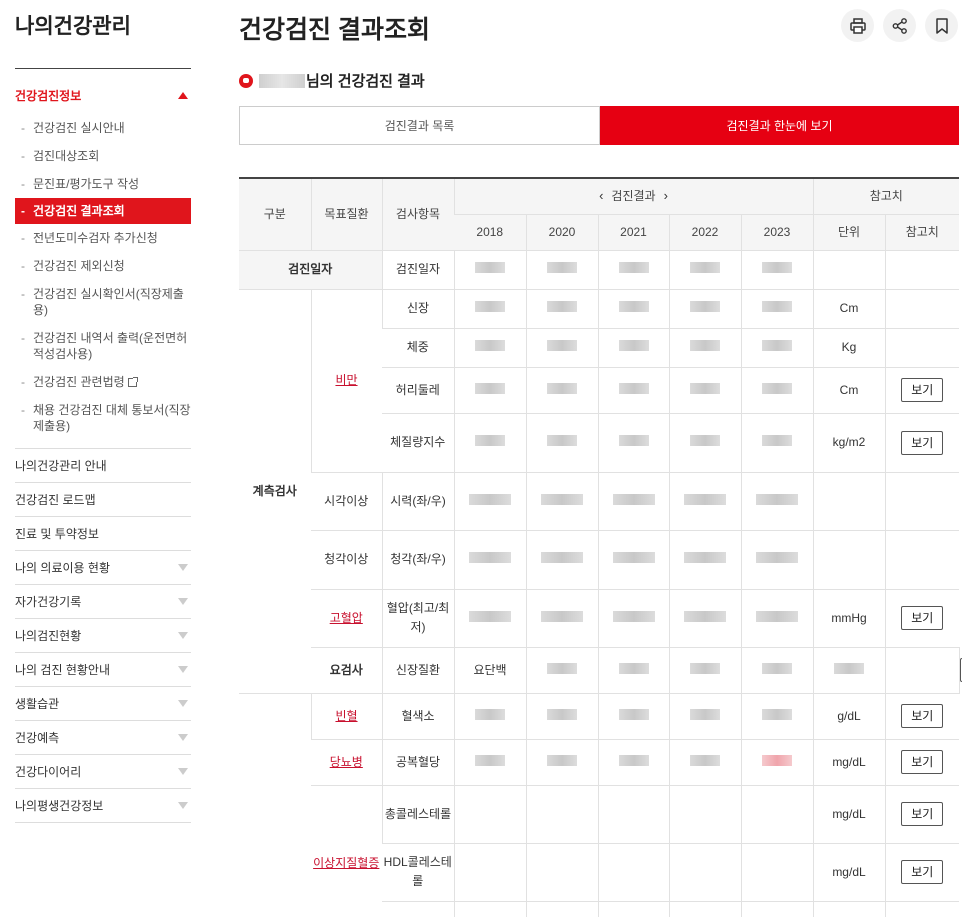  Describe the element at coordinates (103, 738) in the screenshot. I see `sidebar-menu-item: 건강예측` at that location.